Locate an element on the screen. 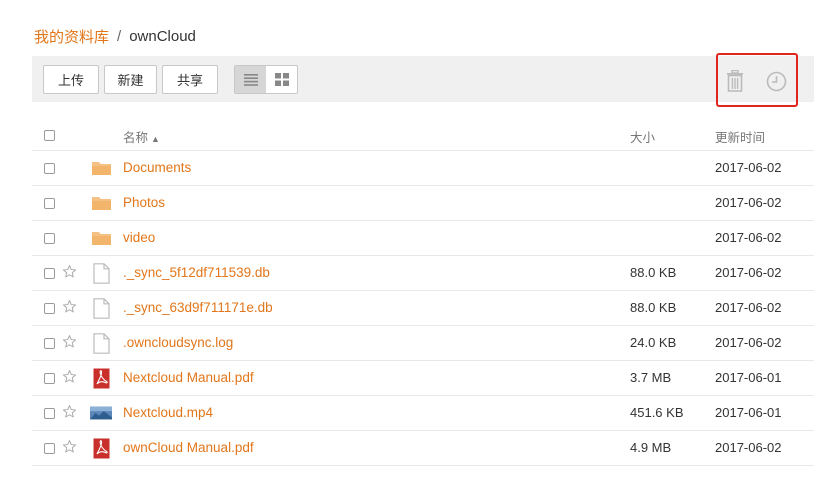 This screenshot has width=824, height=502. trash-icon is located at coordinates (735, 81).